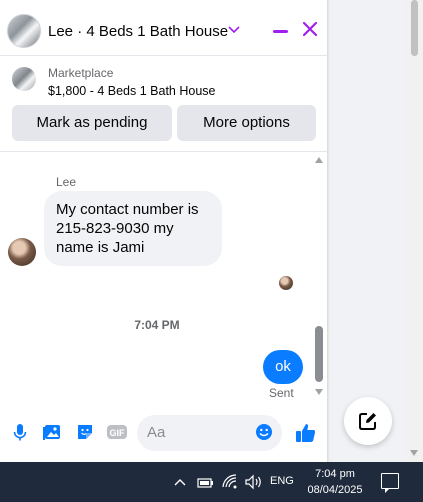 The height and width of the screenshot is (502, 423). I want to click on language-indicator: ENG, so click(282, 481).